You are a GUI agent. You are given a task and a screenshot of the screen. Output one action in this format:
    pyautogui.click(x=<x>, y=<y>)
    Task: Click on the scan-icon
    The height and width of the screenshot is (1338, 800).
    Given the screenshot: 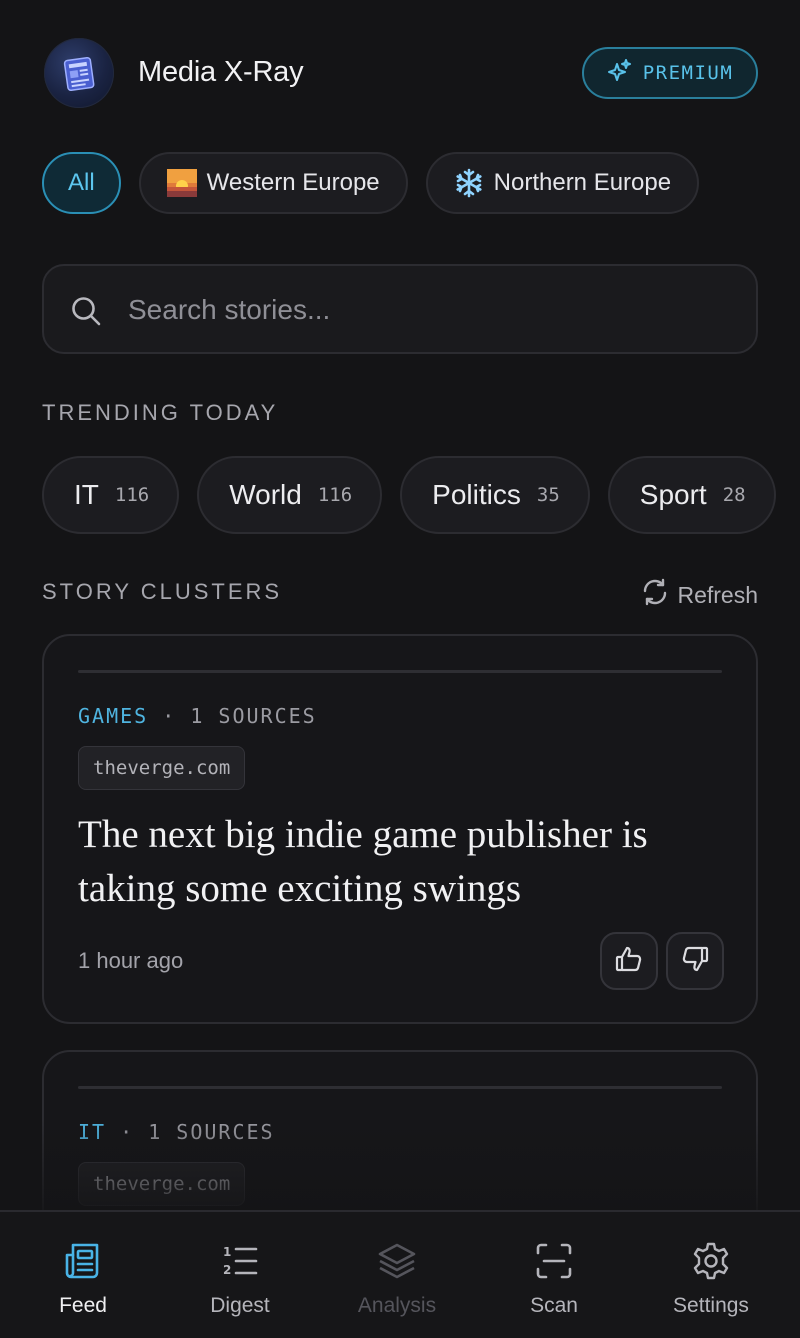 What is the action you would take?
    pyautogui.click(x=554, y=1261)
    